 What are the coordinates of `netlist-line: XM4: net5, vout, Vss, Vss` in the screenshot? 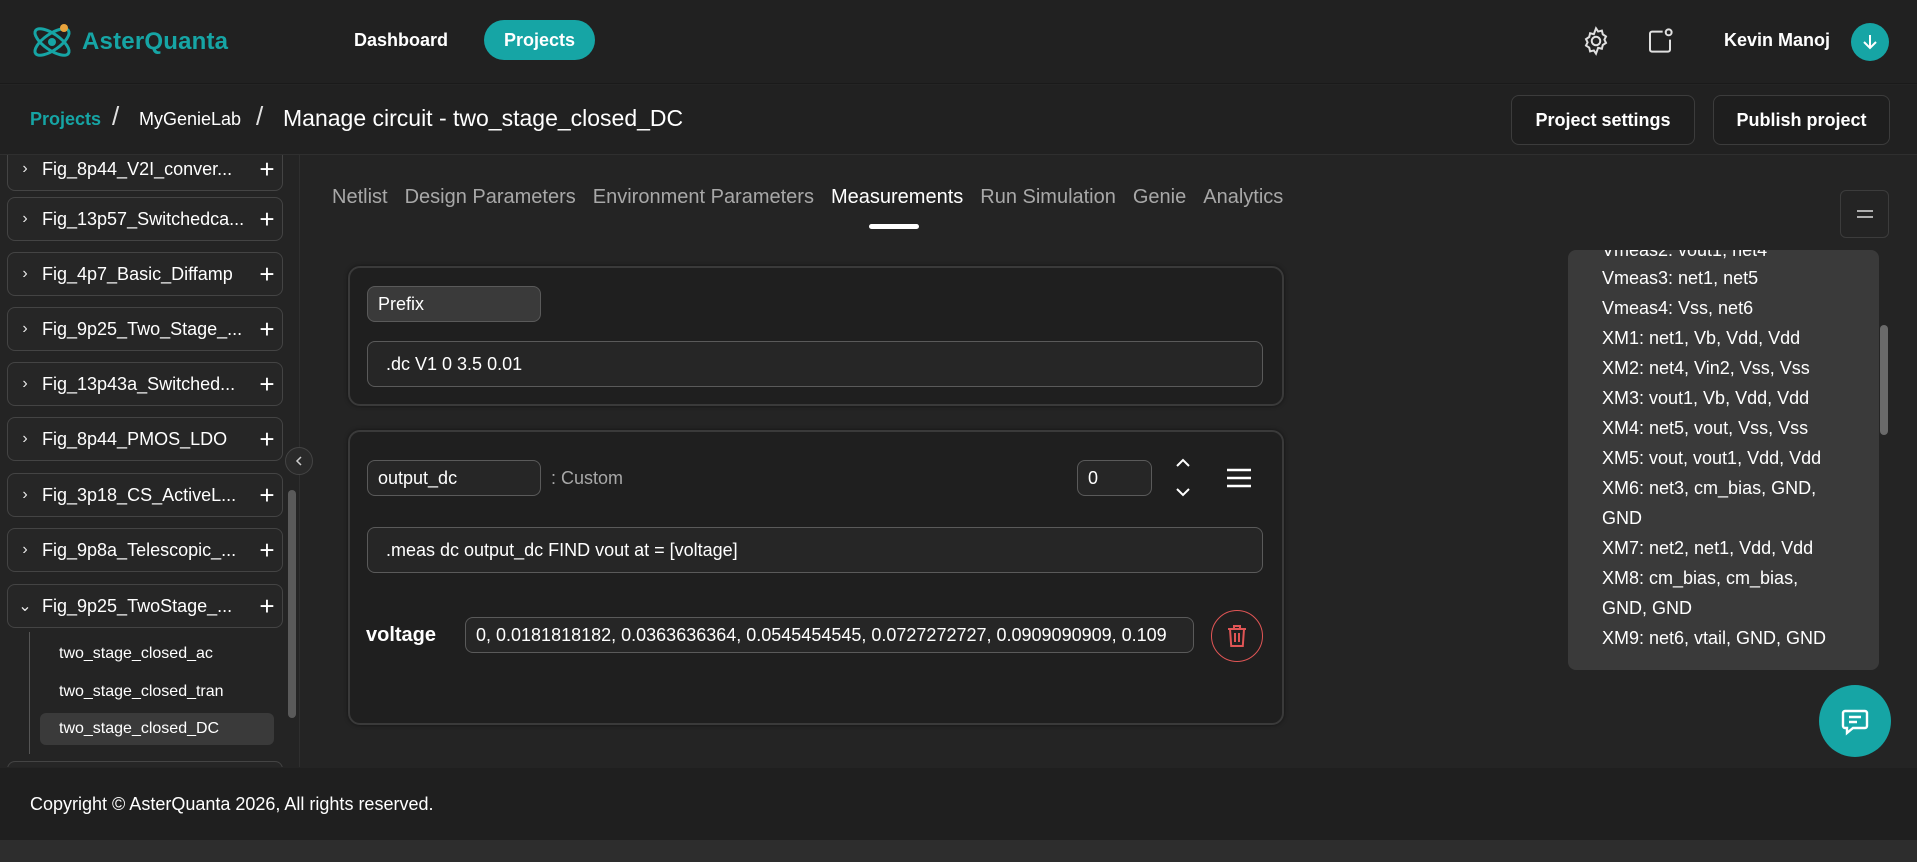 It's located at (1705, 428).